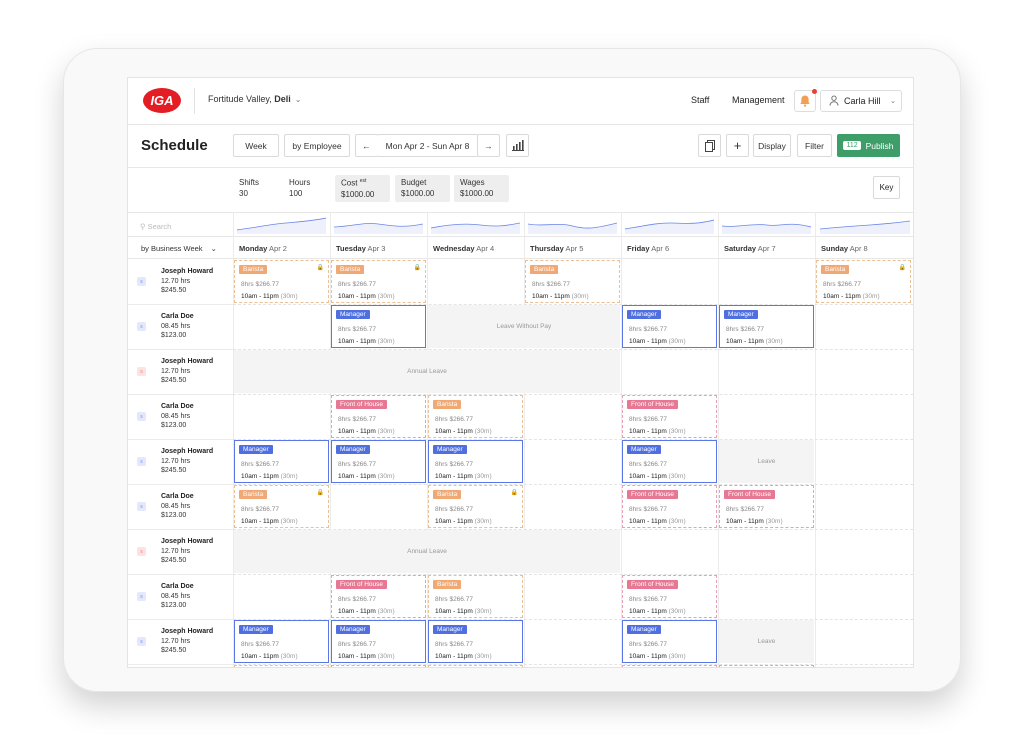 This screenshot has width=1024, height=744. What do you see at coordinates (179, 248) in the screenshot?
I see `business-week-selector: by Business Week ⌄` at bounding box center [179, 248].